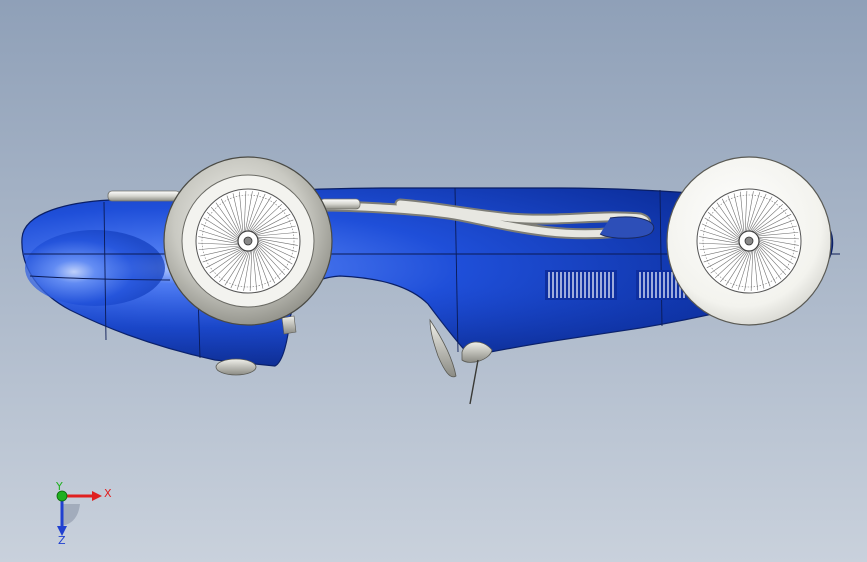  What do you see at coordinates (581, 285) in the screenshot?
I see `side-vents-front` at bounding box center [581, 285].